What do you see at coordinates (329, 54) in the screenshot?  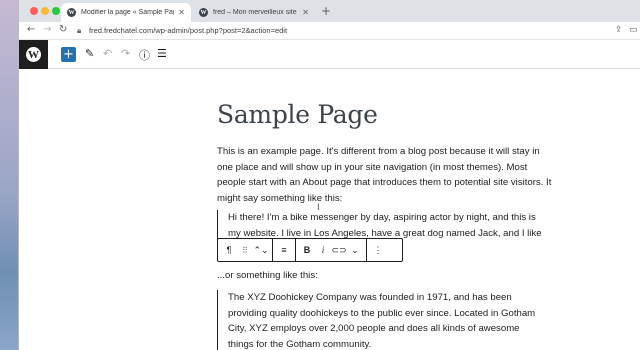 I see `editor-header: W + ✎ ↶ ↷ ⓘ ☰` at bounding box center [329, 54].